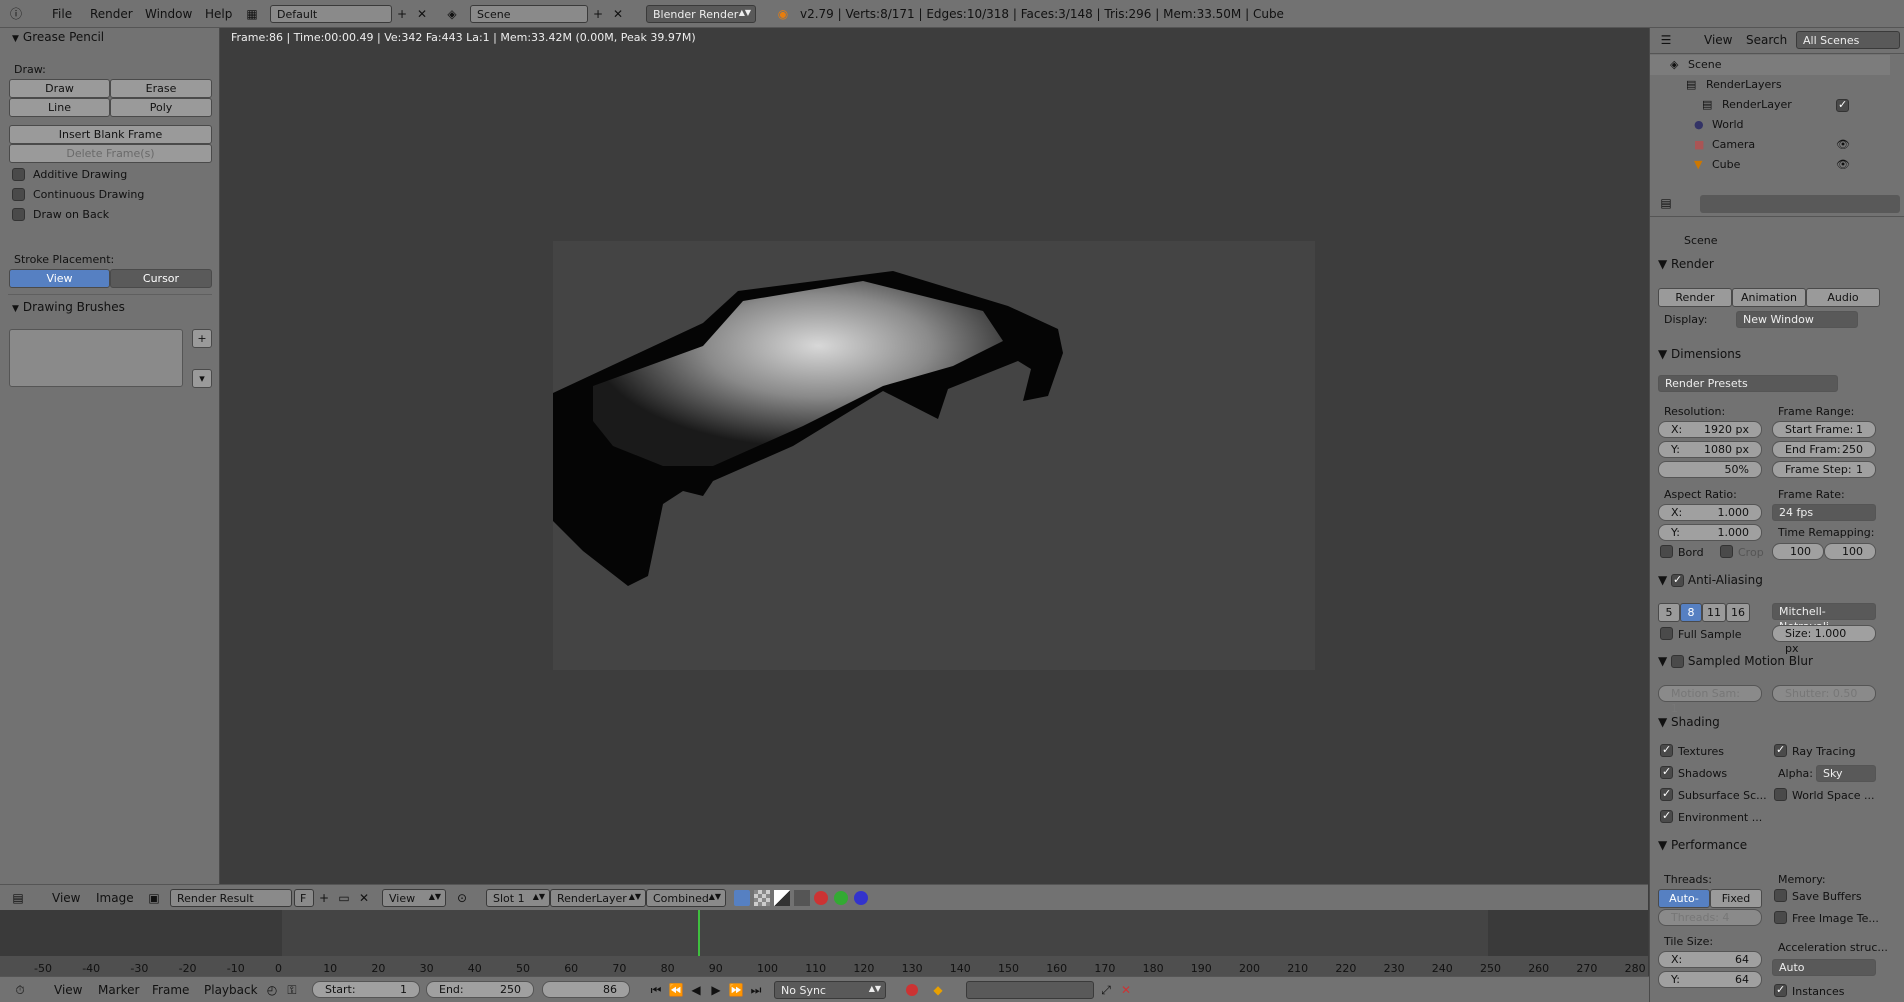 The width and height of the screenshot is (1904, 1002). I want to click on aa-samples-8: 8, so click(1691, 612).